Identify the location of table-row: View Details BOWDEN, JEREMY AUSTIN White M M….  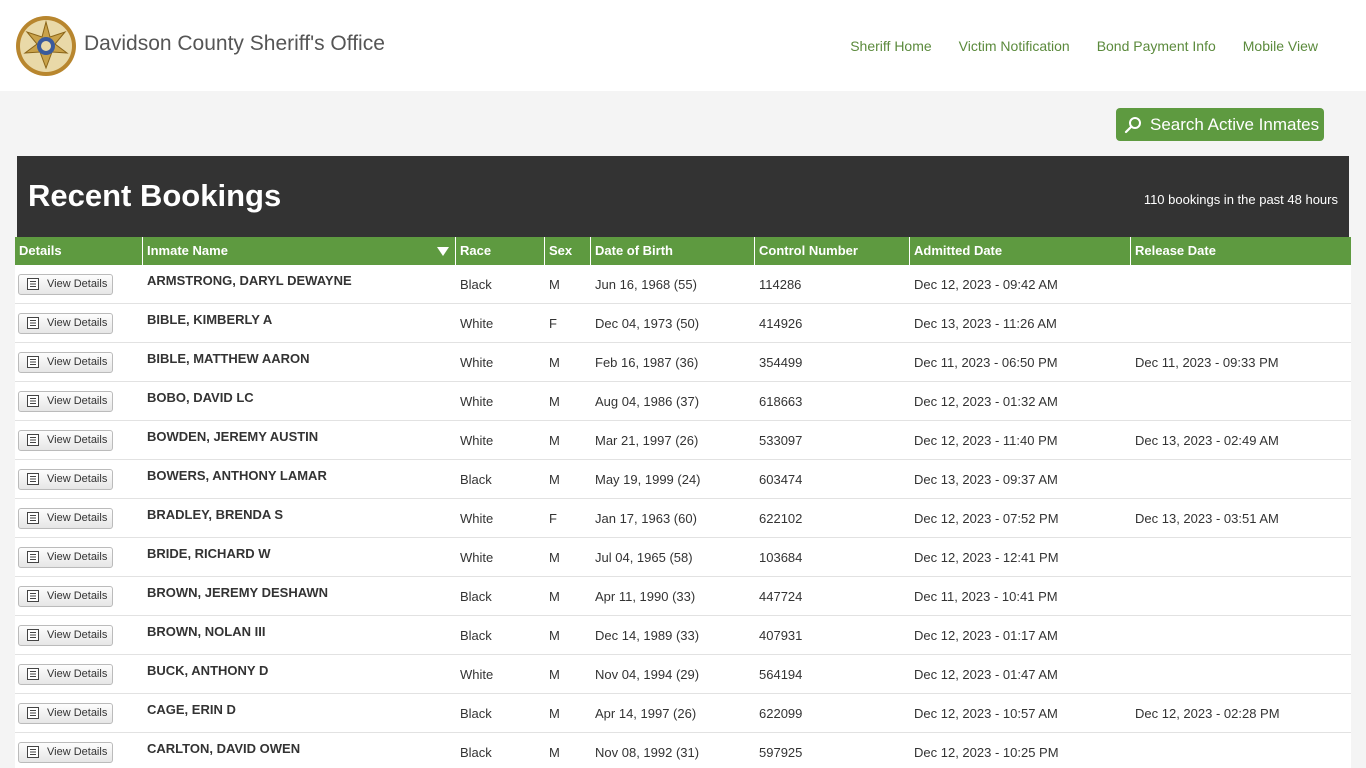
(683, 440).